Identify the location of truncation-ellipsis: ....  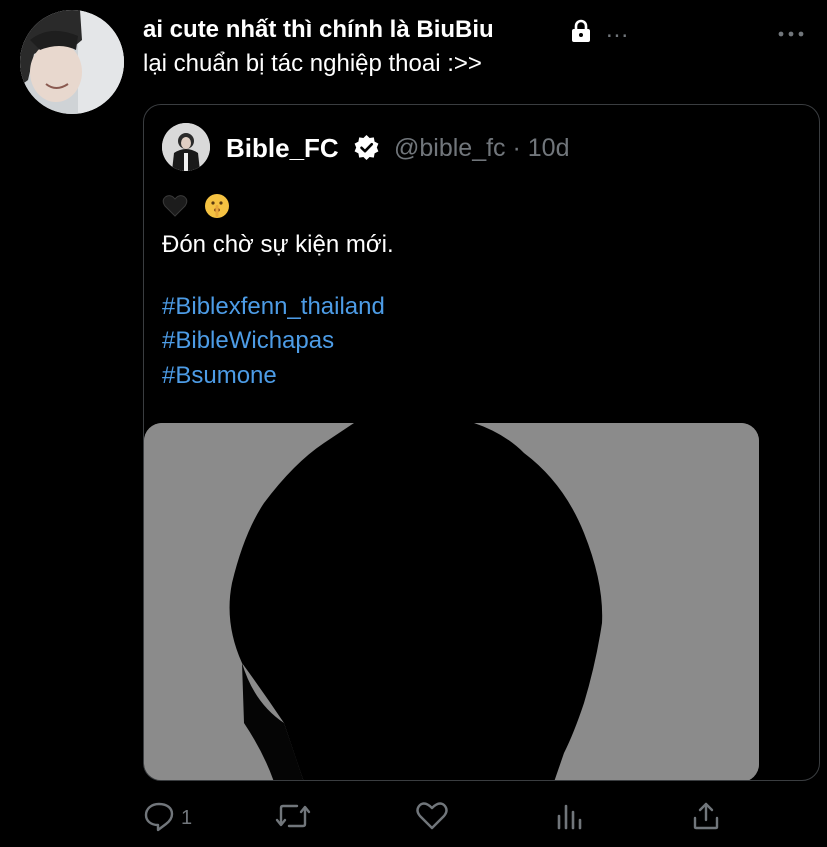
(618, 29).